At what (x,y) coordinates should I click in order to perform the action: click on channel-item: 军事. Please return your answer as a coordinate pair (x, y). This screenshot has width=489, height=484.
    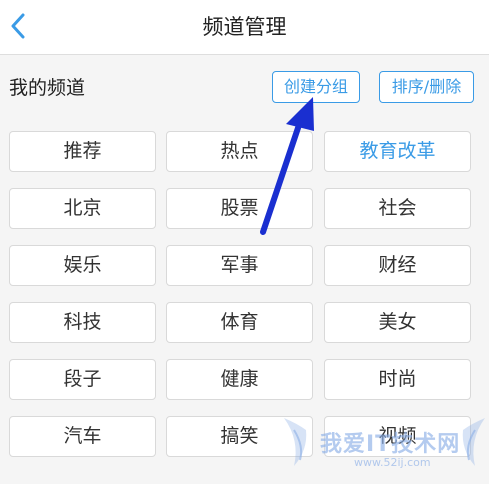
    Looking at the image, I should click on (239, 265).